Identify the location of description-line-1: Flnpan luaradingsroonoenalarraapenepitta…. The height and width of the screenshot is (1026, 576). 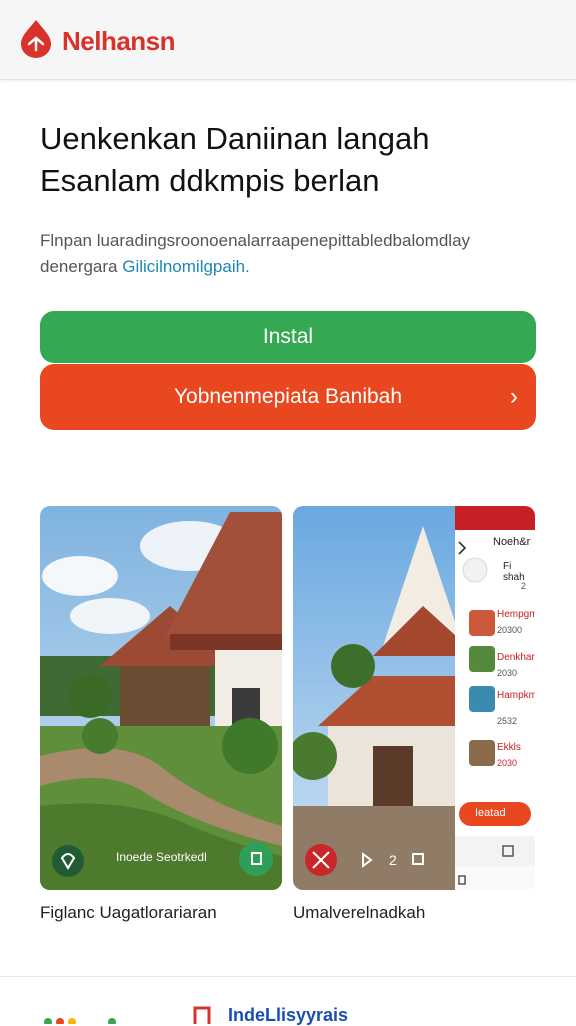
(255, 240).